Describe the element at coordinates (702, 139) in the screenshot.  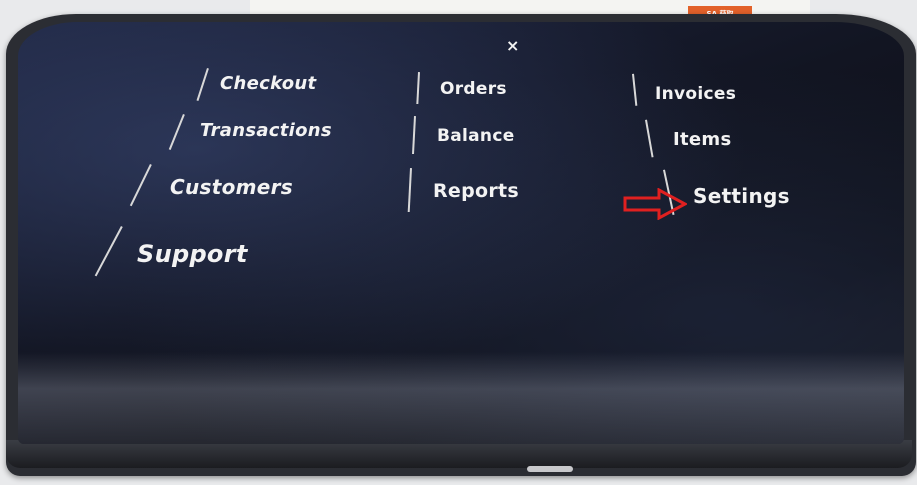
I see `menu-item-items: Items` at that location.